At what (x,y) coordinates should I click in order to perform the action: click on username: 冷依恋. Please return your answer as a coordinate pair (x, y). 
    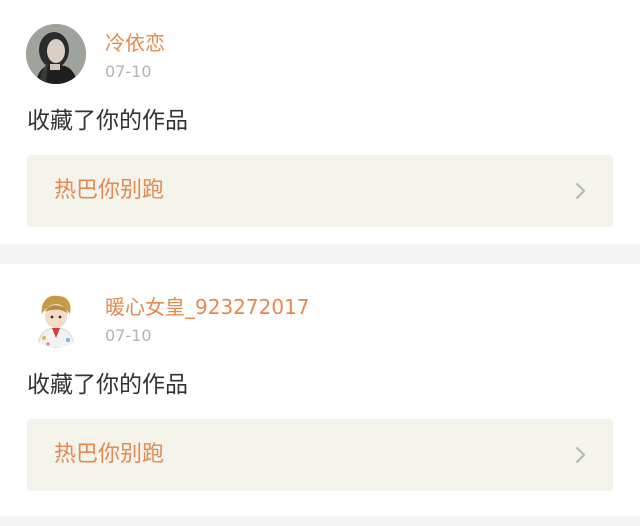
    Looking at the image, I should click on (135, 43).